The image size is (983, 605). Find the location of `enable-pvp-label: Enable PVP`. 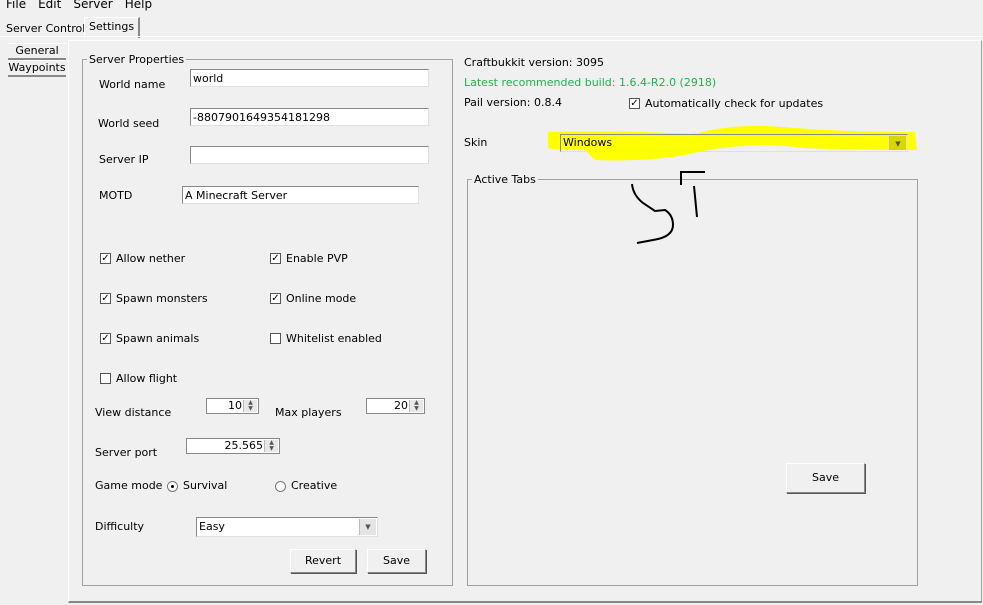

enable-pvp-label: Enable PVP is located at coordinates (317, 258).